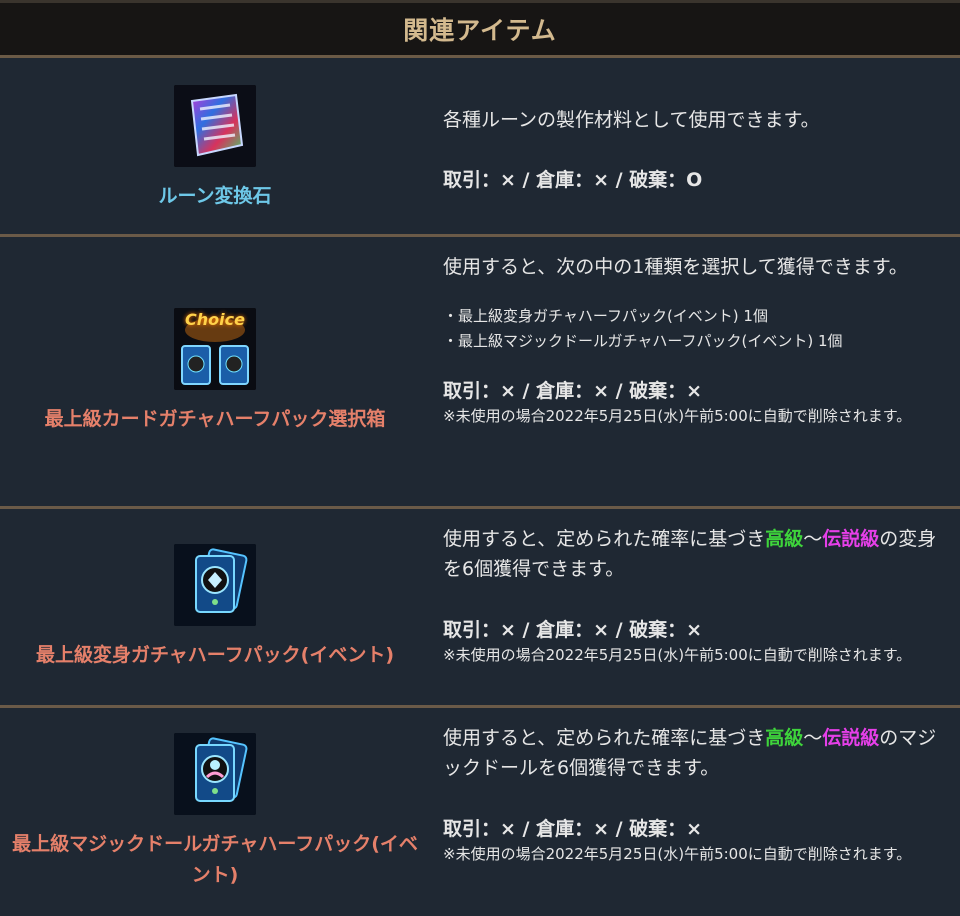 The height and width of the screenshot is (916, 960). I want to click on list-item: ・最上級マジックドールガチャハーフパック(イベント) 1個, so click(643, 341).